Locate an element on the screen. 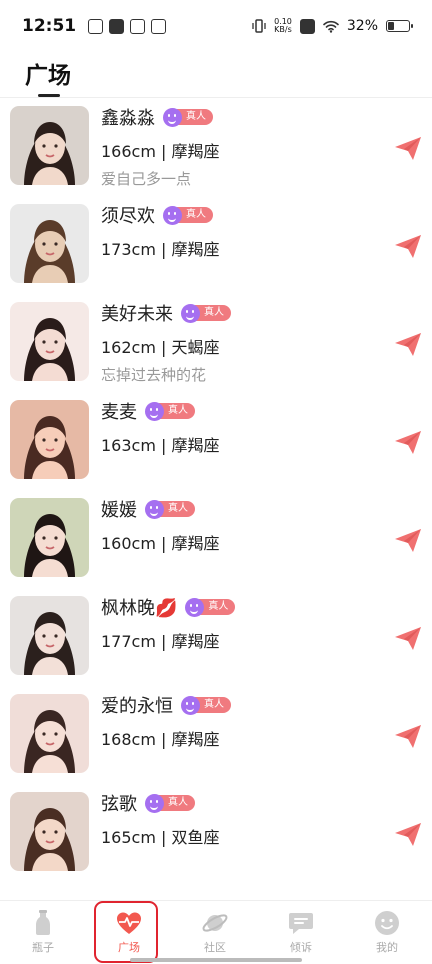 Image resolution: width=432 pixels, height=964 pixels. user-name: 麦麦 is located at coordinates (119, 412).